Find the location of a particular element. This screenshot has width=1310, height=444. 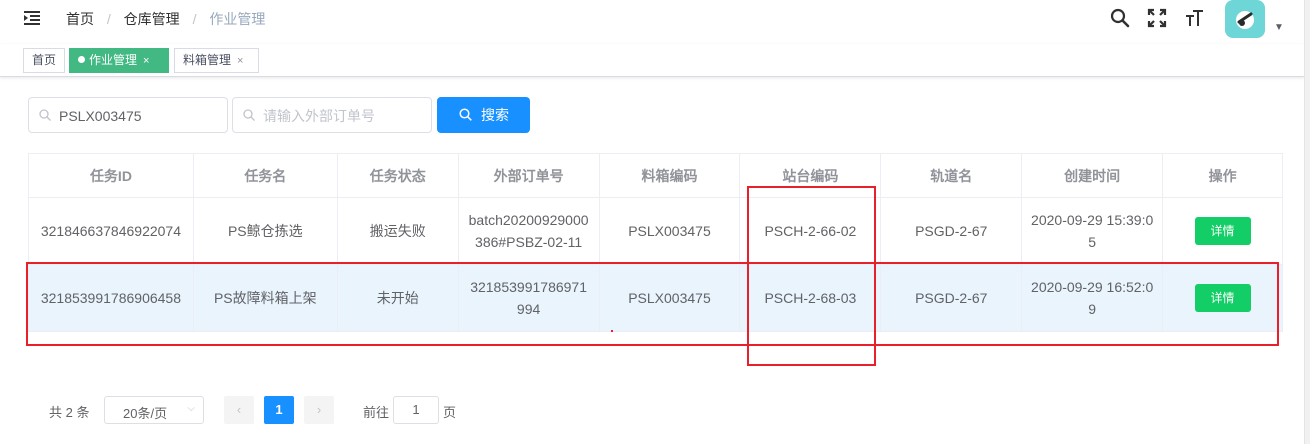

tag-label: 料箱管理 is located at coordinates (207, 60).